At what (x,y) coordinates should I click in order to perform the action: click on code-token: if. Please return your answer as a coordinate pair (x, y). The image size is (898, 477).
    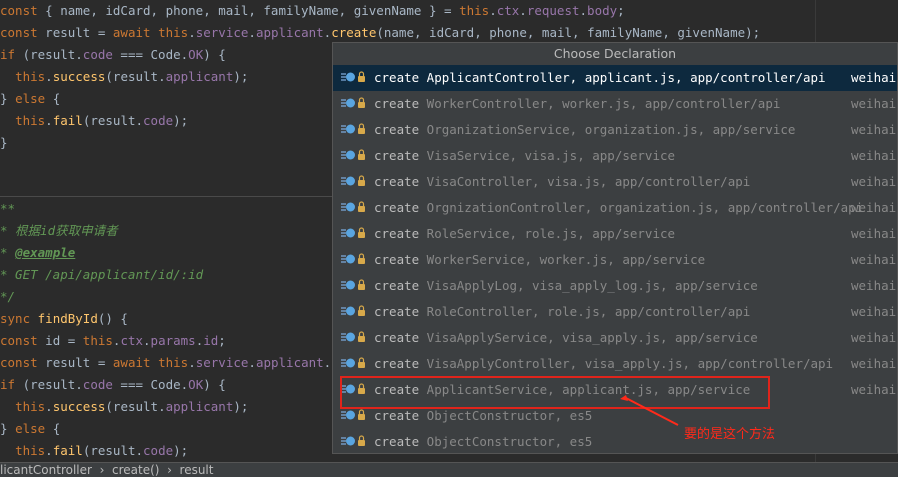
    Looking at the image, I should click on (8, 54).